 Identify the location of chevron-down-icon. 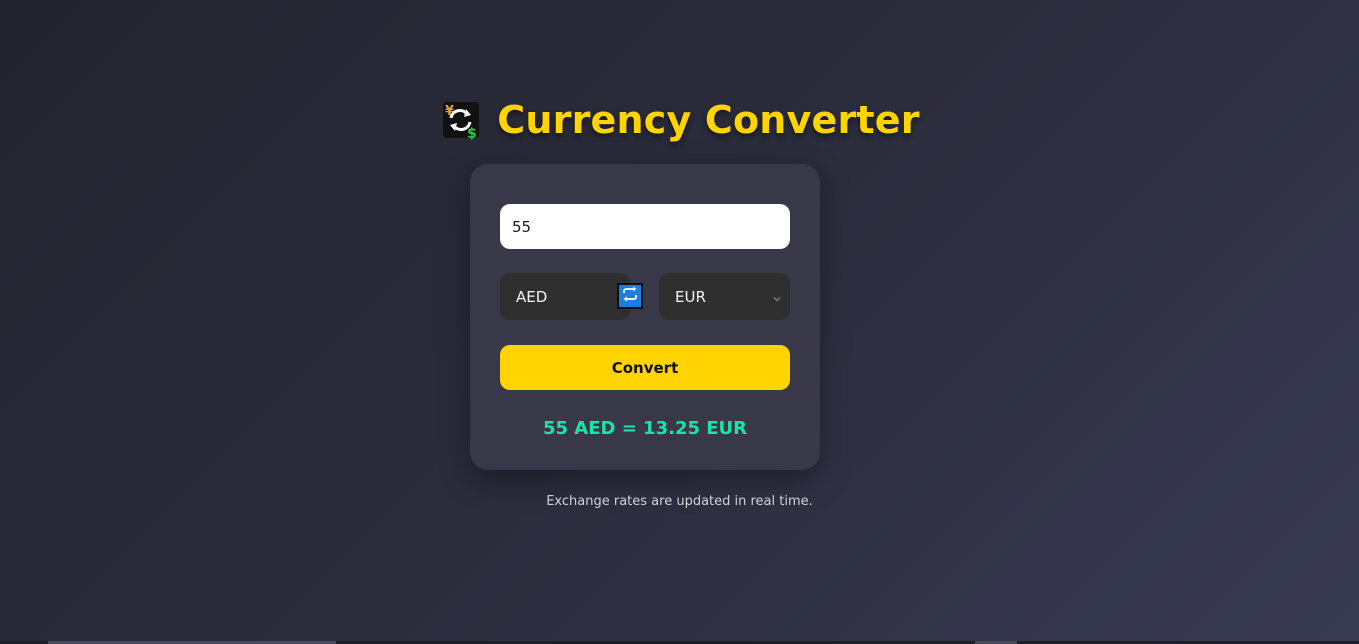
(777, 296).